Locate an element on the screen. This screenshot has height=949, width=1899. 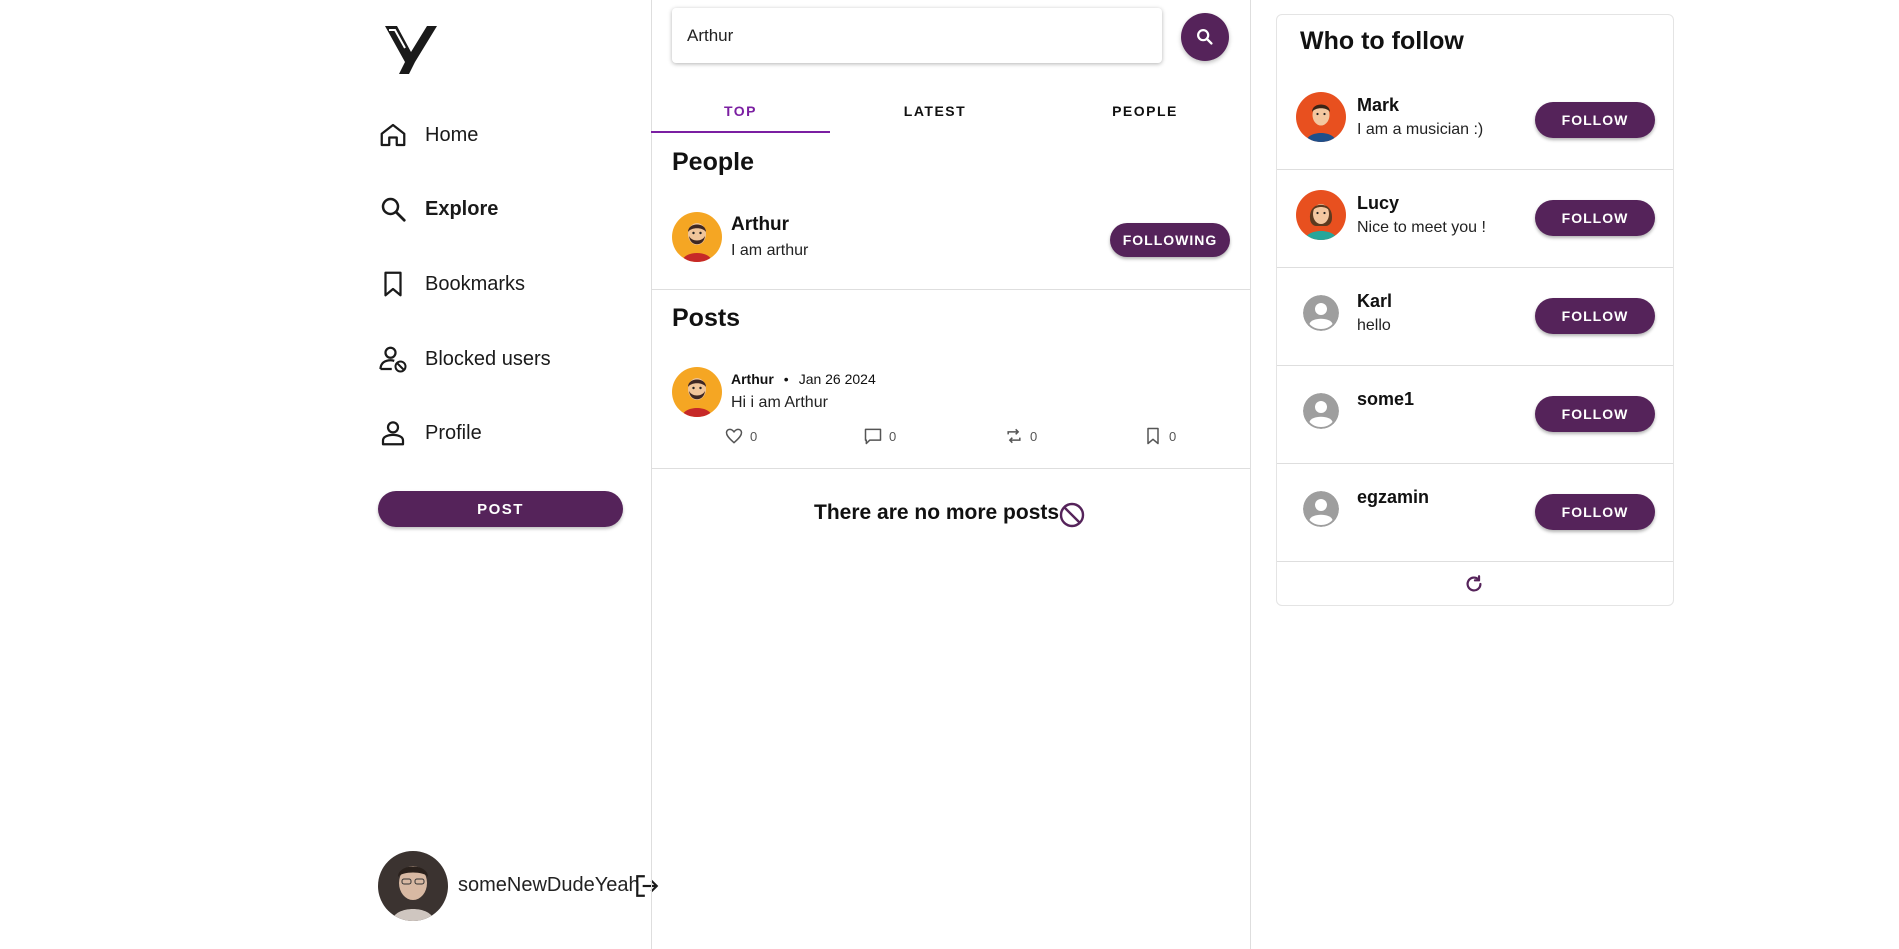
post-header: Arthur • Jan 26 2024 is located at coordinates (803, 379).